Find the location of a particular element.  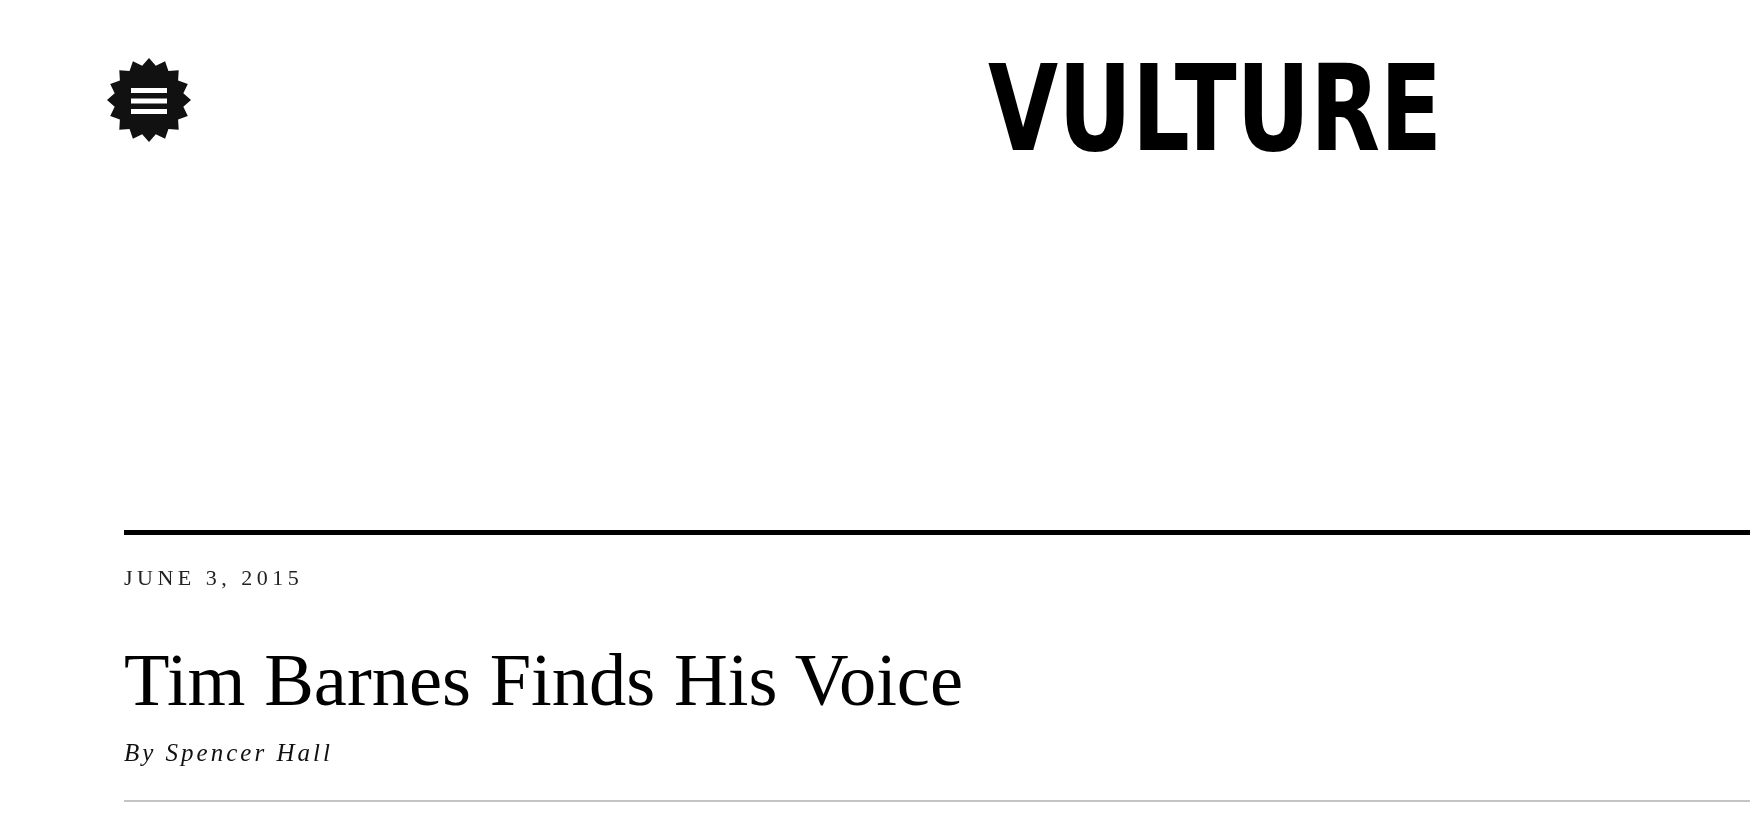

article-byline: By Spencer Hall is located at coordinates (228, 752).